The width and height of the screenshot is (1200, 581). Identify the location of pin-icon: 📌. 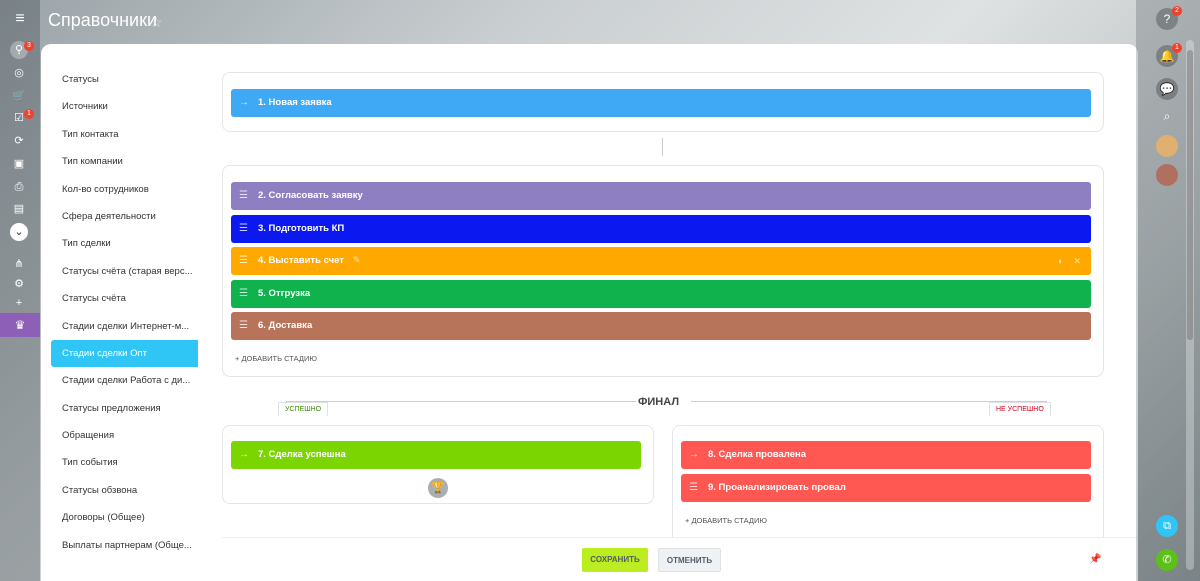
(1095, 559).